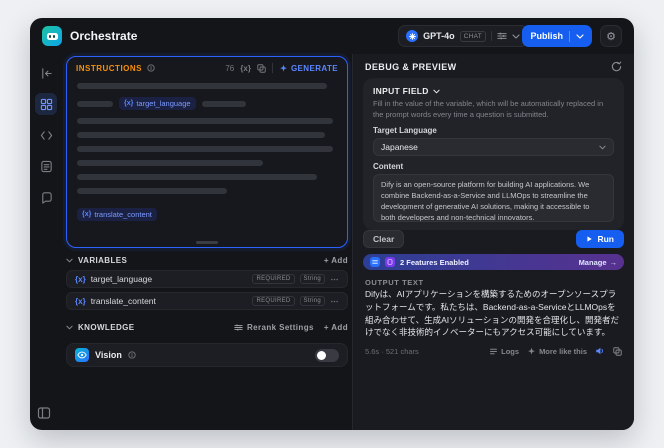  What do you see at coordinates (123, 214) in the screenshot?
I see `variable-chip-label: translate_content` at bounding box center [123, 214].